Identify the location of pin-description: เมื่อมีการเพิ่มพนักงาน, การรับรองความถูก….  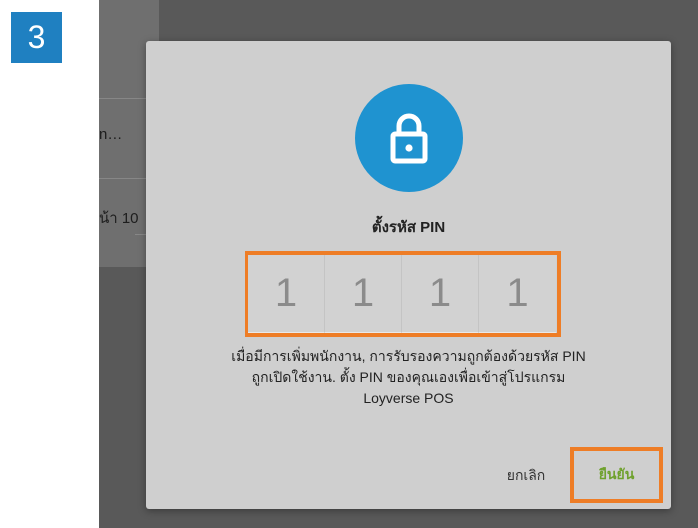
(408, 377).